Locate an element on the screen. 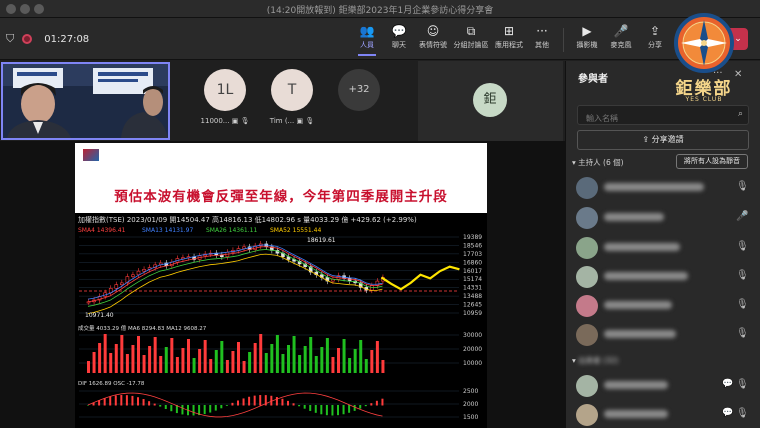 Image resolution: width=760 pixels, height=428 pixels. mic-button: 🎤 麥克風 is located at coordinates (621, 37).